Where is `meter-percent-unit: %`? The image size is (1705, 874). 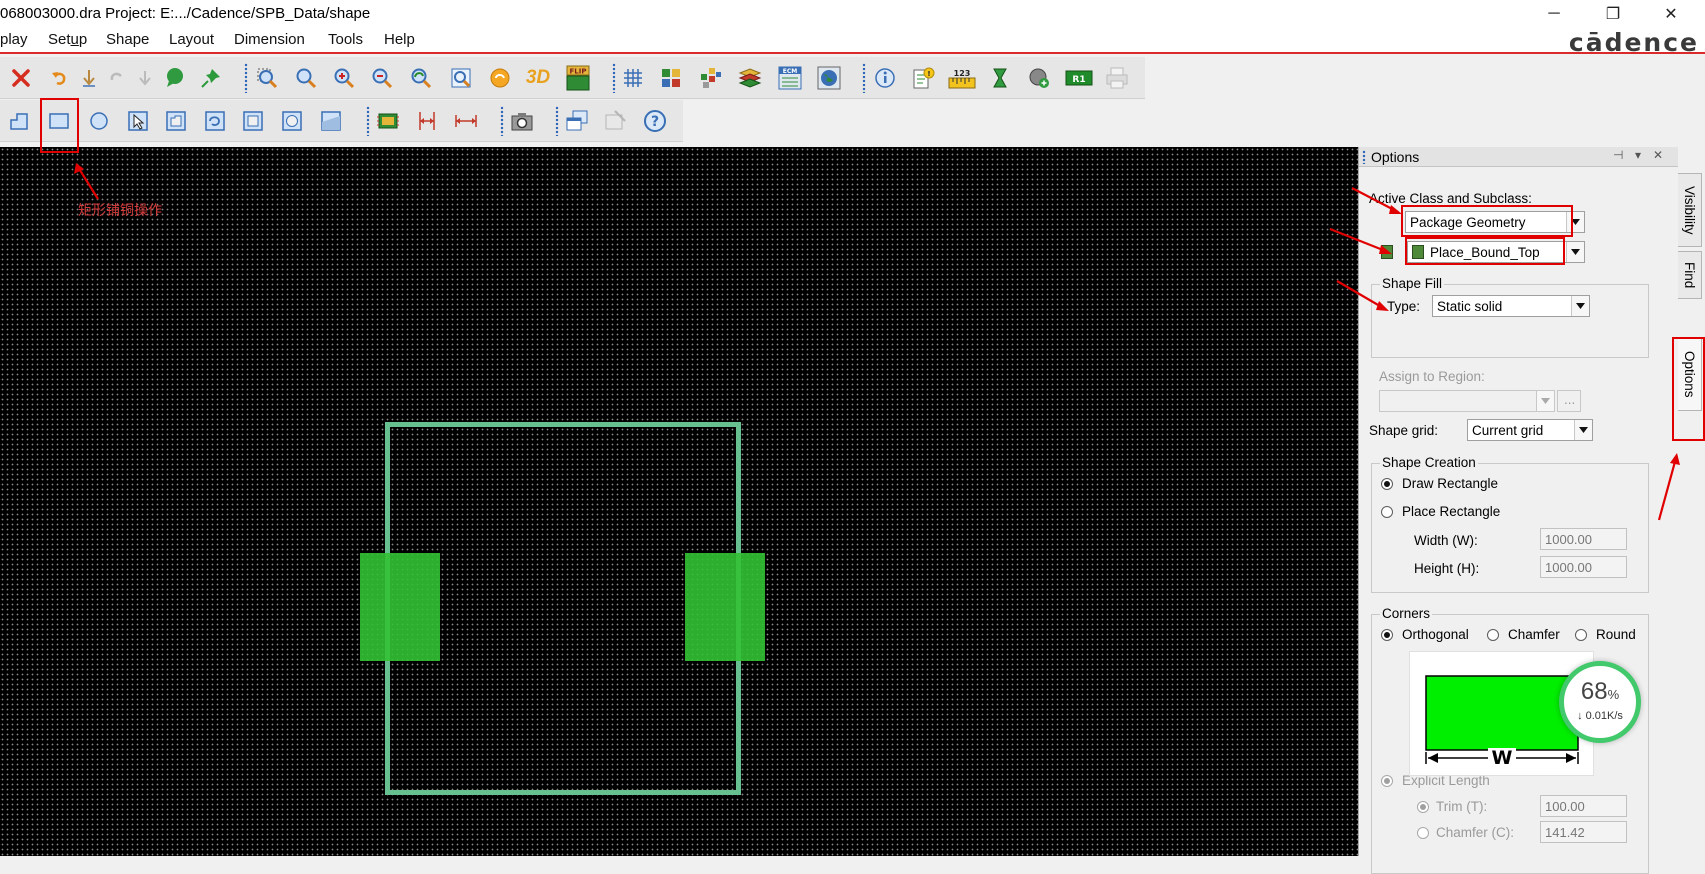
meter-percent-unit: % is located at coordinates (1613, 694).